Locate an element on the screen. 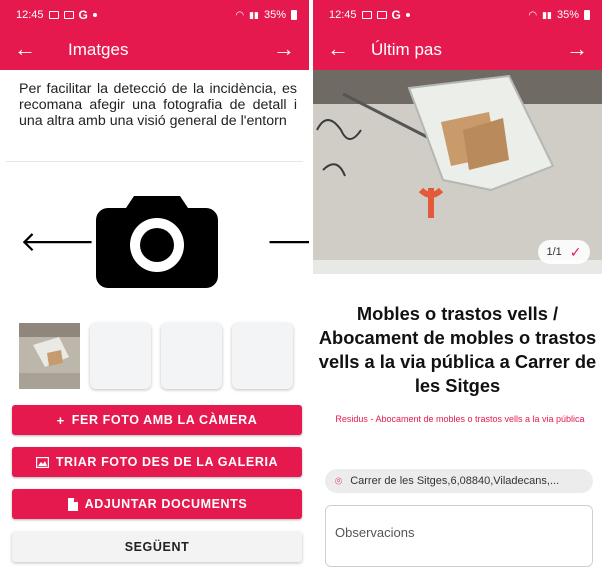 This screenshot has height=571, width=602. previous-image-arrow-icon: 🡐 is located at coordinates (57, 241).